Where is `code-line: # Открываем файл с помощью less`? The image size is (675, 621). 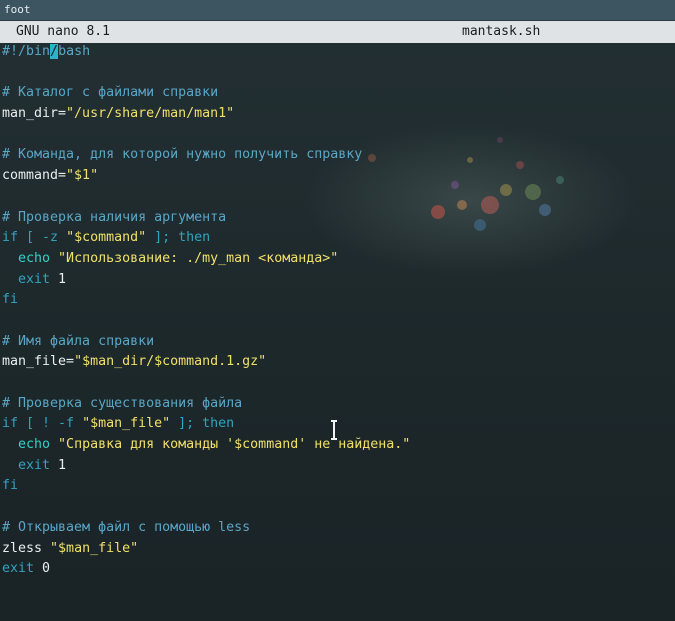
code-line: # Открываем файл с помощью less is located at coordinates (206, 528).